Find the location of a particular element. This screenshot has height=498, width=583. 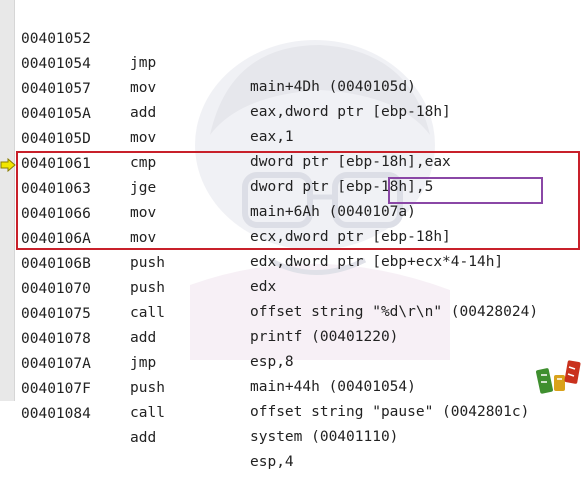

decorative-stamp-icon is located at coordinates (558, 377).